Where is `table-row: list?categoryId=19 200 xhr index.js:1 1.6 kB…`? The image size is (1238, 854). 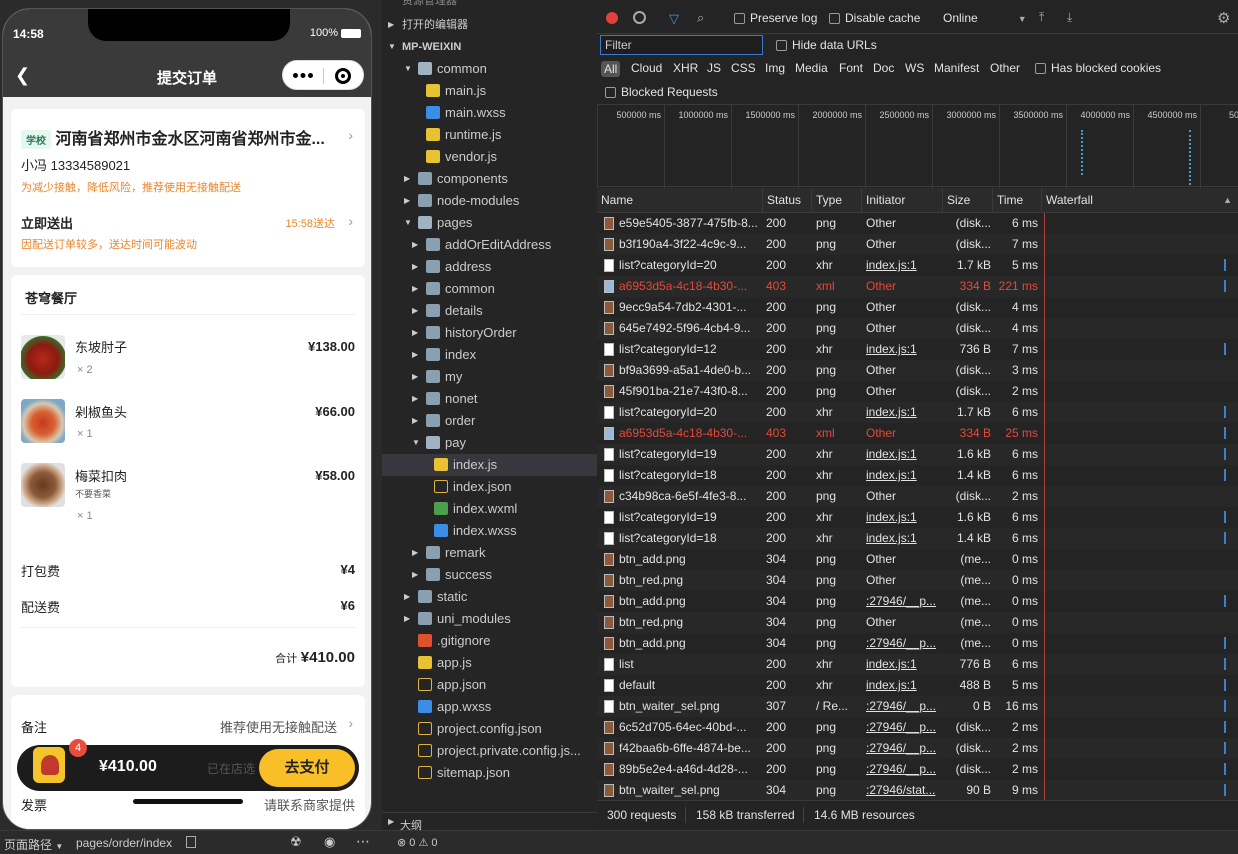
table-row: list?categoryId=19 200 xhr index.js:1 1.6 kB… is located at coordinates (917, 517).